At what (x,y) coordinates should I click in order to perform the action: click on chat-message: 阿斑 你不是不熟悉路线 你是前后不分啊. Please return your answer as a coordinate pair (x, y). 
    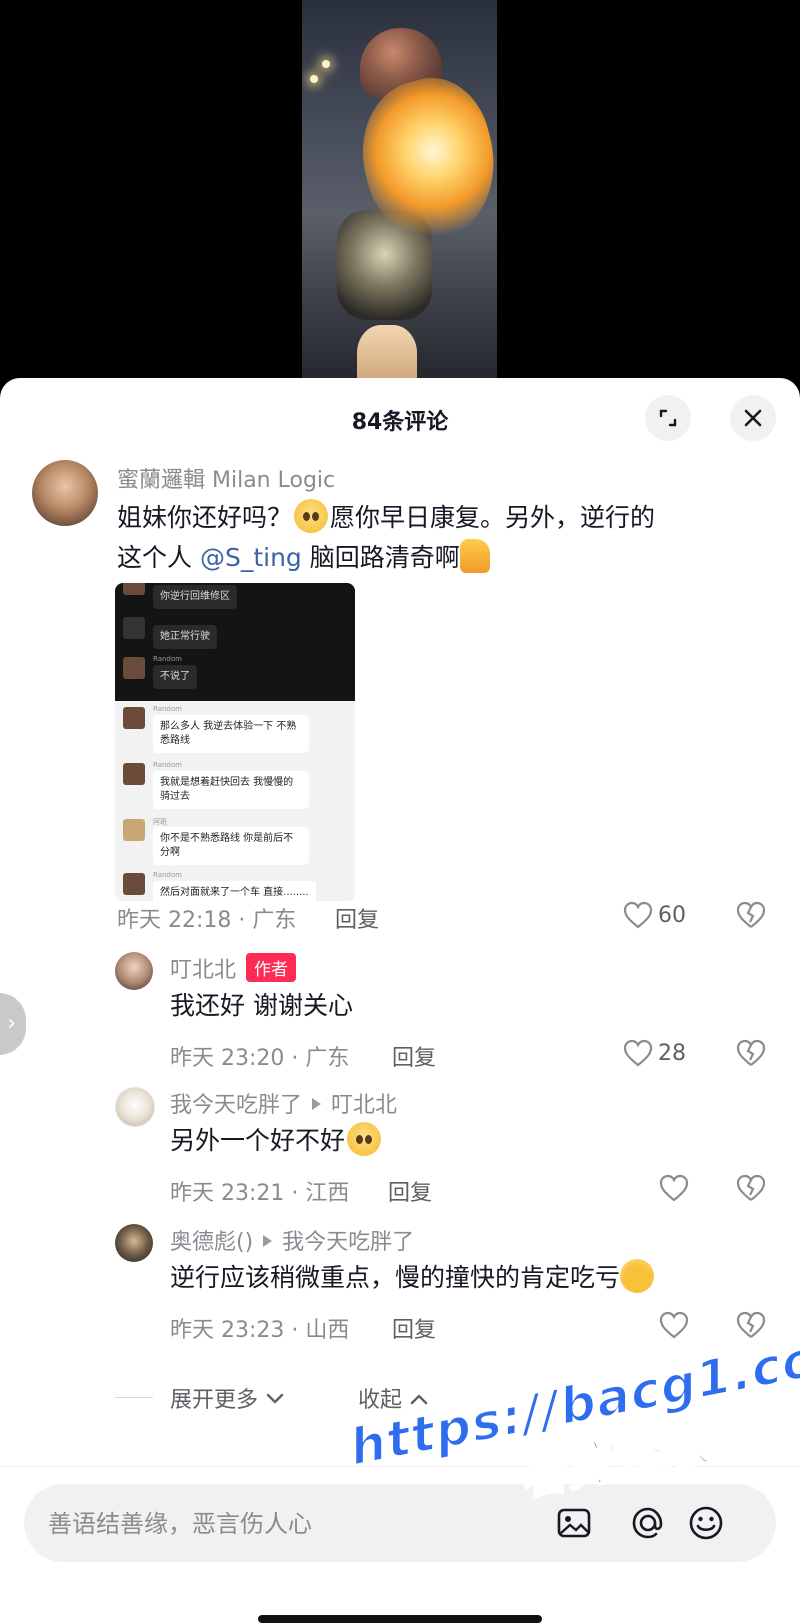
    Looking at the image, I should click on (235, 842).